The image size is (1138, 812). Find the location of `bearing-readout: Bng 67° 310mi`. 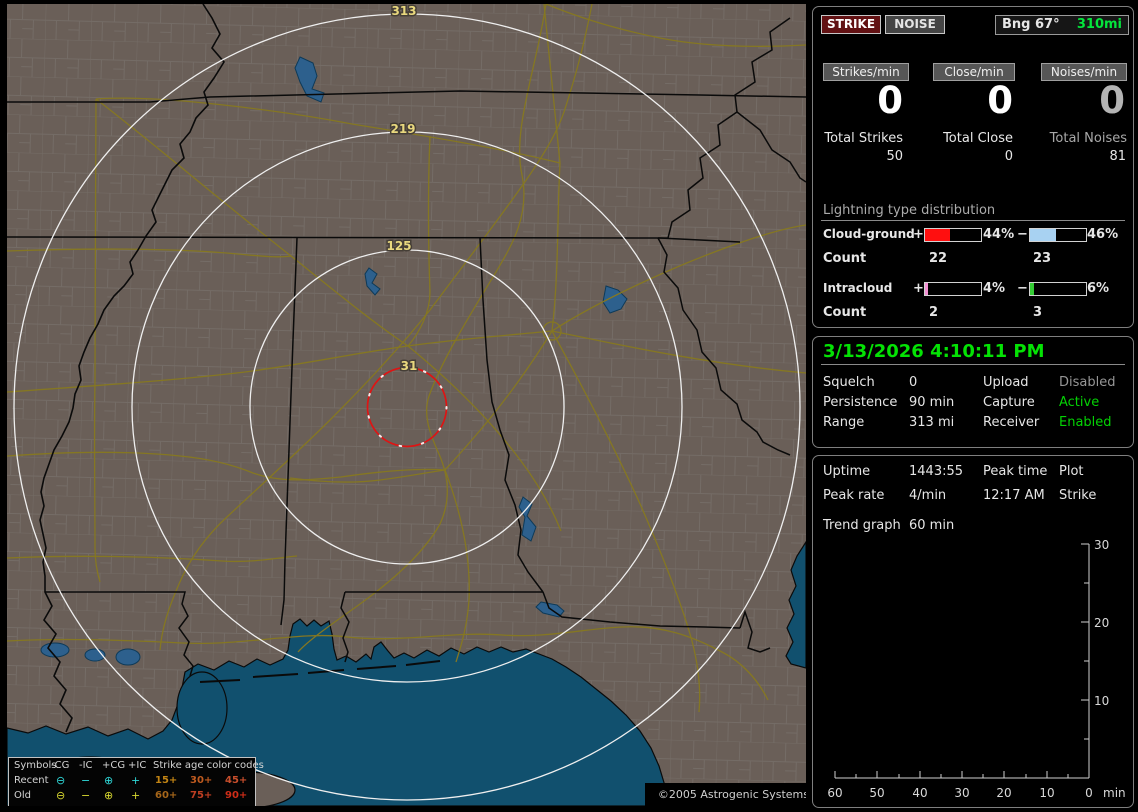

bearing-readout: Bng 67° 310mi is located at coordinates (1062, 25).